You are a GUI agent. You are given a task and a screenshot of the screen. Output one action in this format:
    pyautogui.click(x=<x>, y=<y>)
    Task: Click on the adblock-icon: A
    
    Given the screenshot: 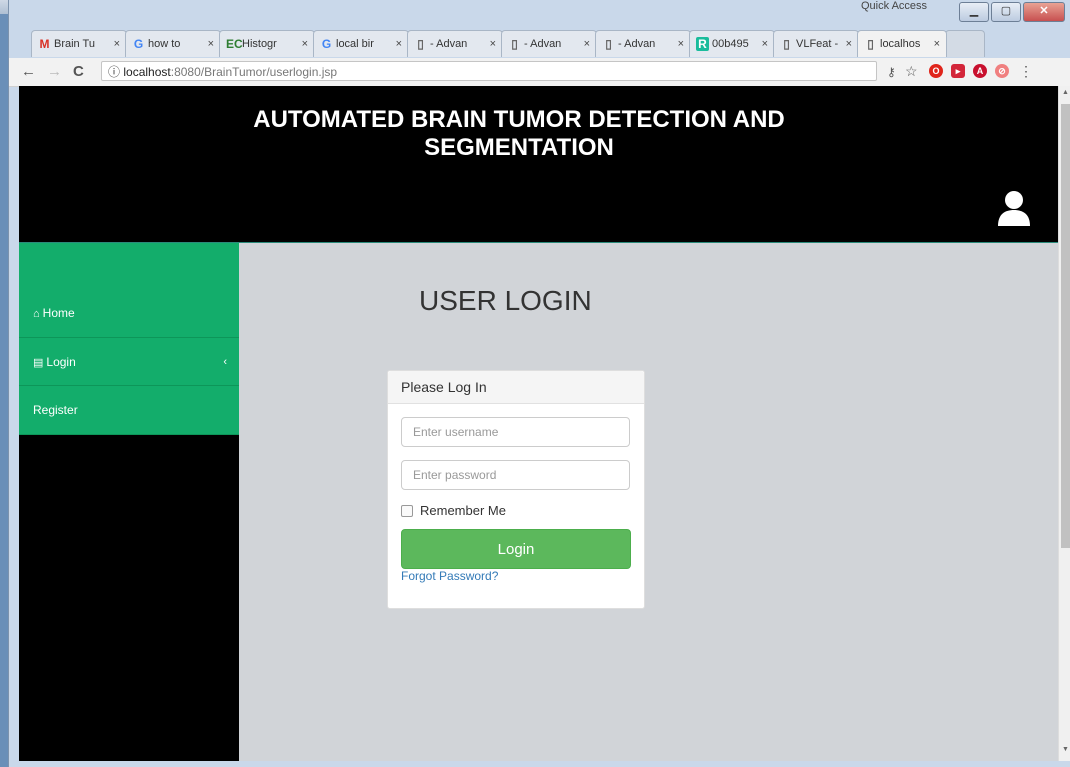 What is the action you would take?
    pyautogui.click(x=980, y=71)
    